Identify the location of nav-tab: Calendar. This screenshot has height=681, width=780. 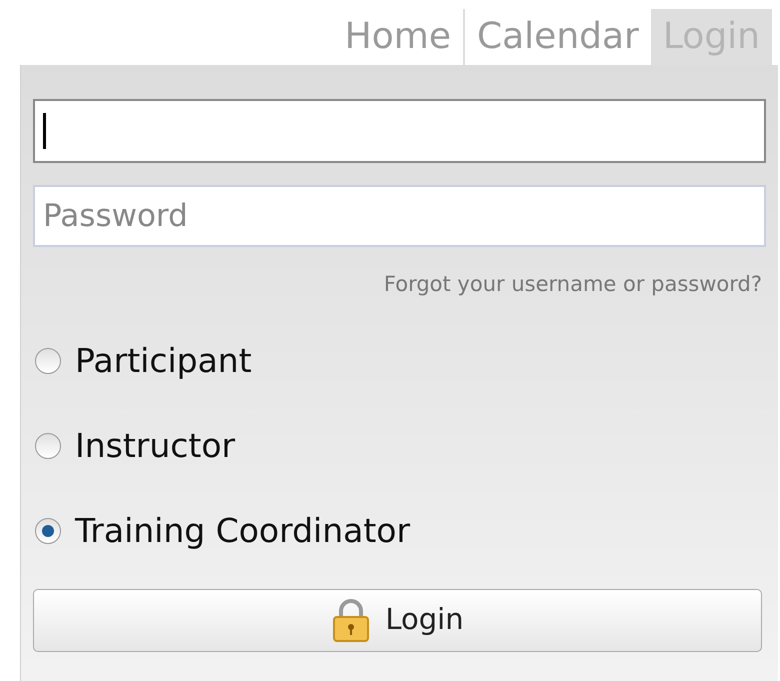
(557, 37).